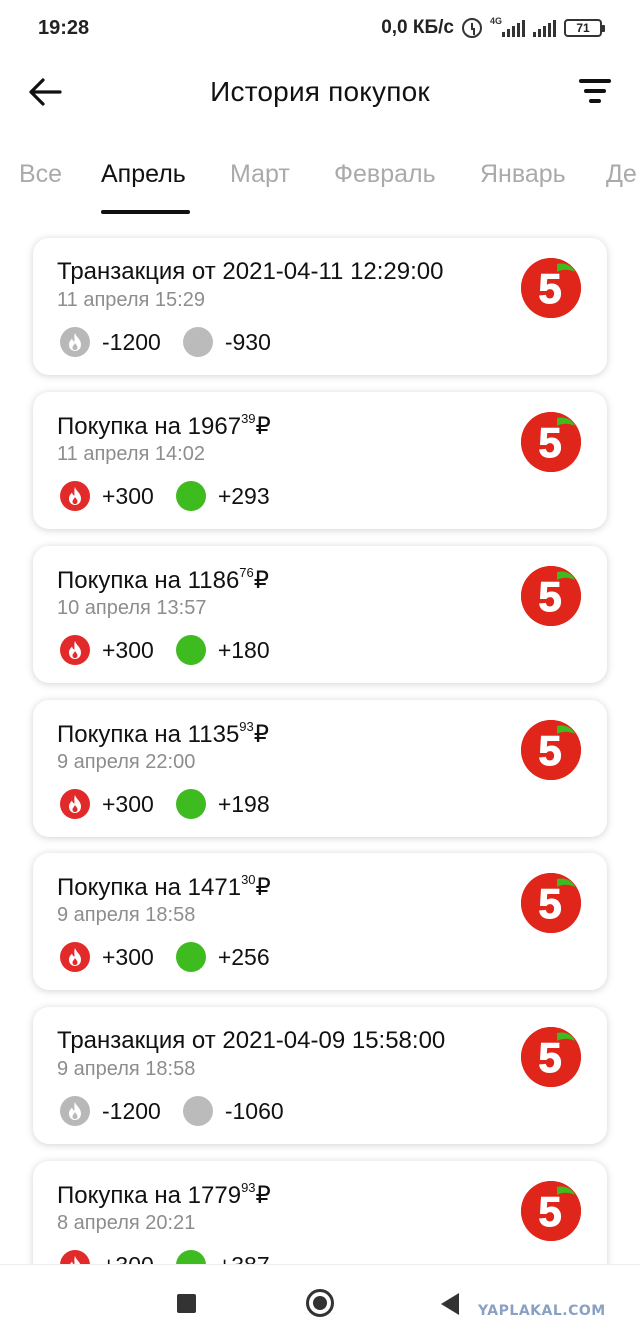 The height and width of the screenshot is (1342, 640). I want to click on purchase-title-text: Покупка на 1186, so click(148, 580).